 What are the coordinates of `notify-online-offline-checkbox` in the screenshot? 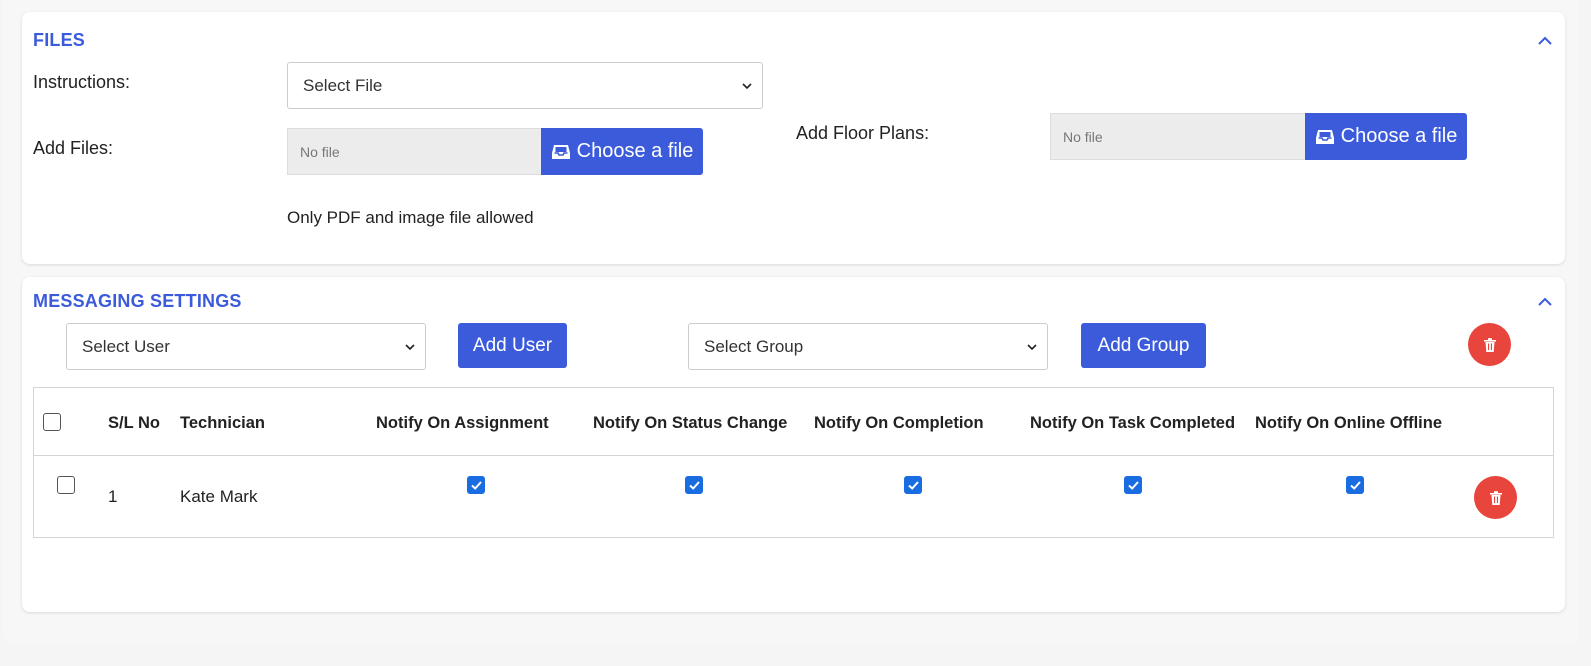 It's located at (1355, 485).